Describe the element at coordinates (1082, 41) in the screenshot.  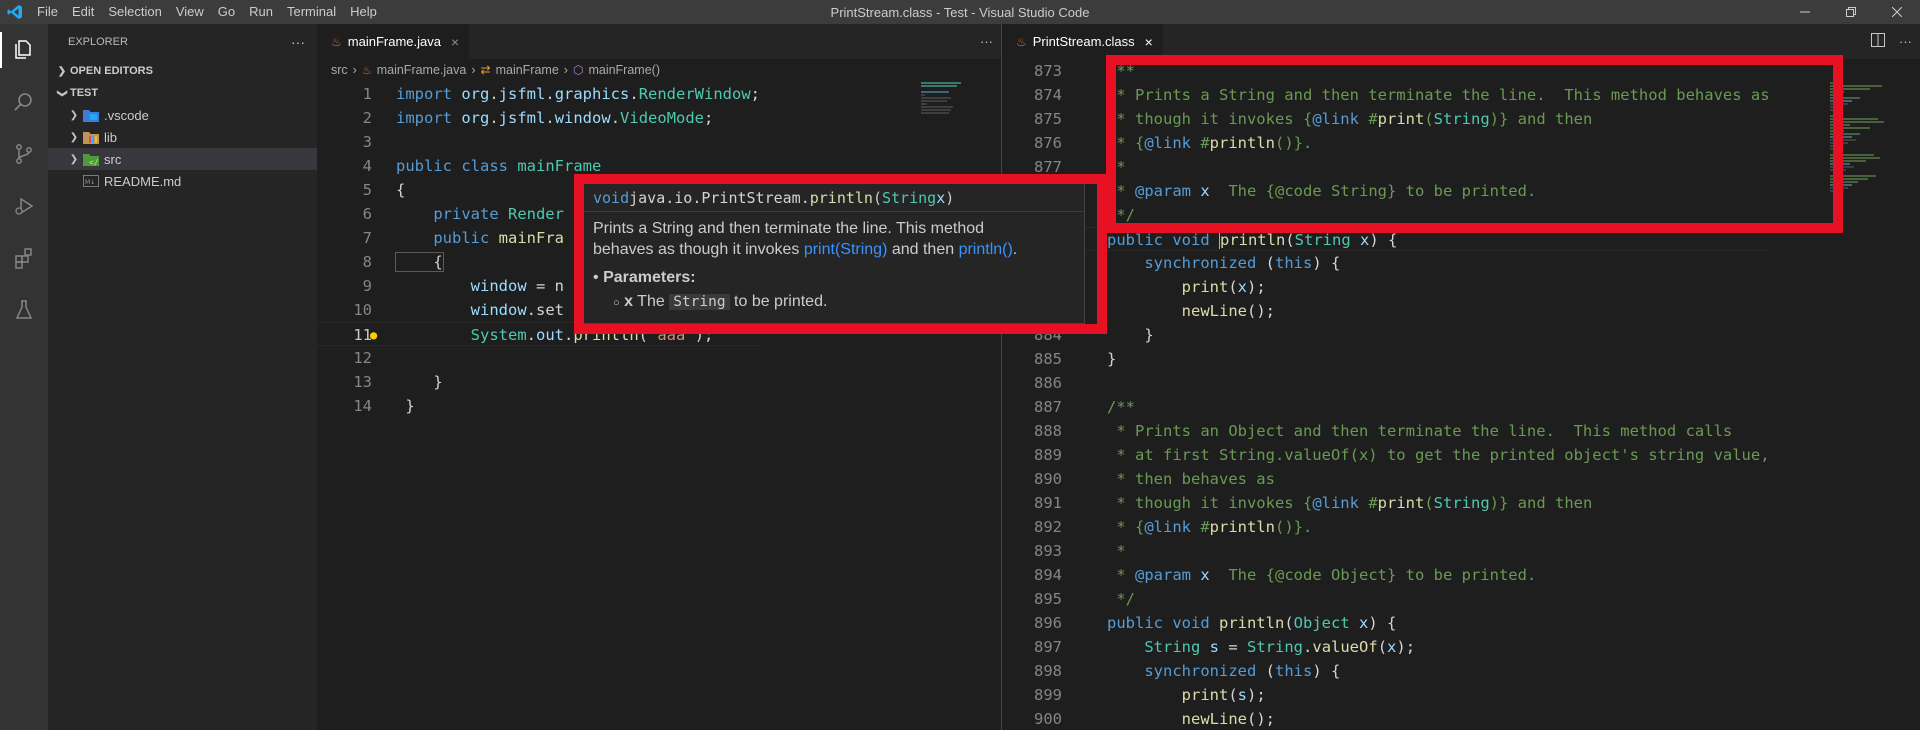
I see `tab-printstream-class: ♨ PrintStream.class ×` at that location.